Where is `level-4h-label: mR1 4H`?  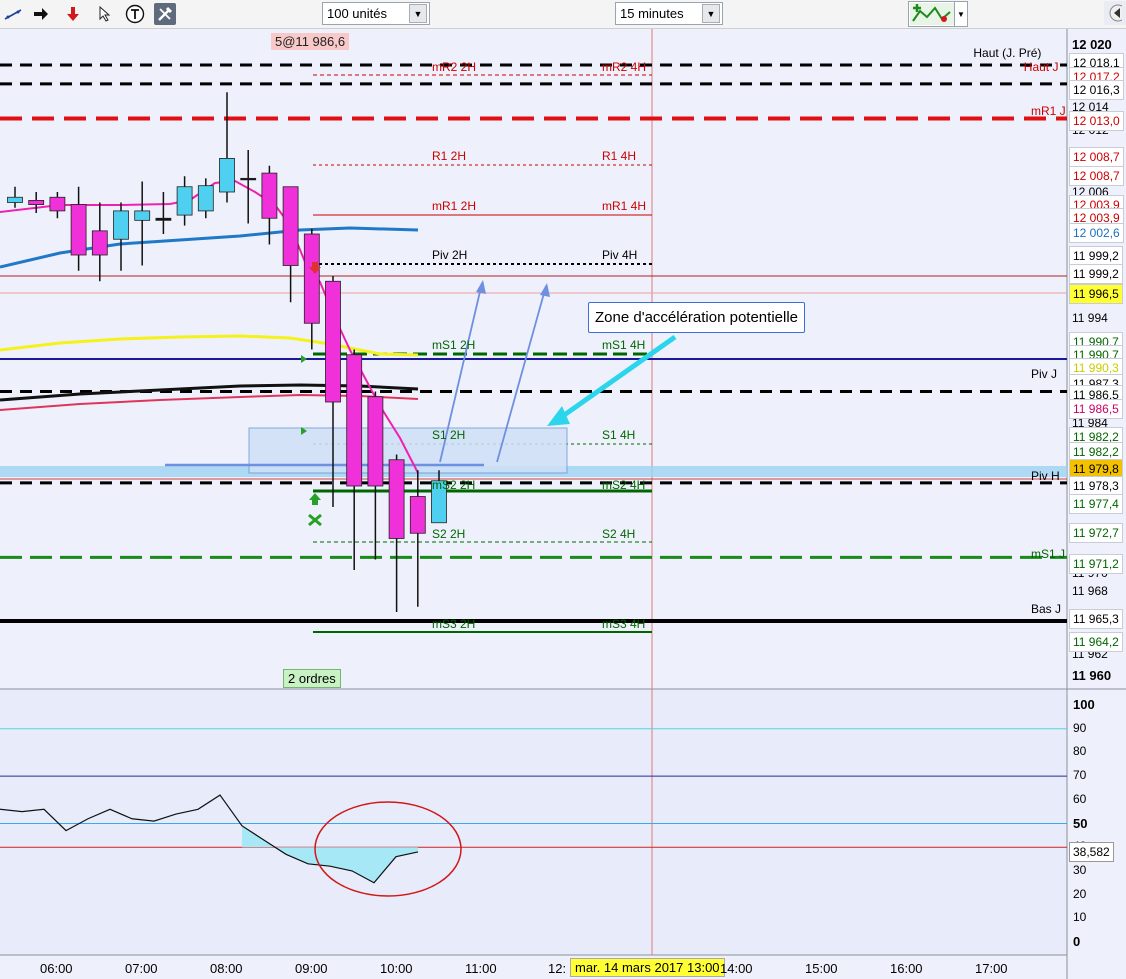
level-4h-label: mR1 4H is located at coordinates (624, 206).